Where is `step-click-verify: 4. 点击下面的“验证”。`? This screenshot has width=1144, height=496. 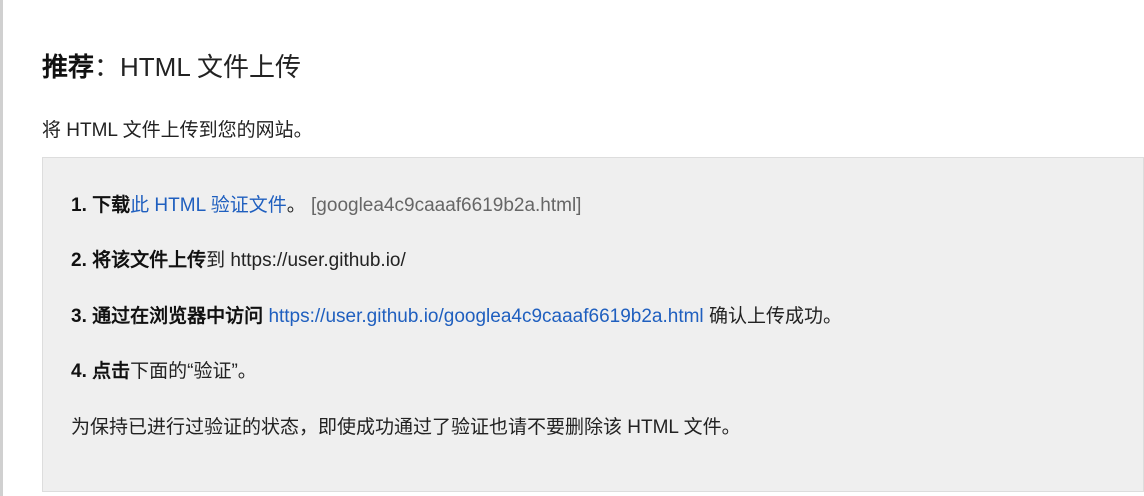 step-click-verify: 4. 点击下面的“验证”。 is located at coordinates (164, 372).